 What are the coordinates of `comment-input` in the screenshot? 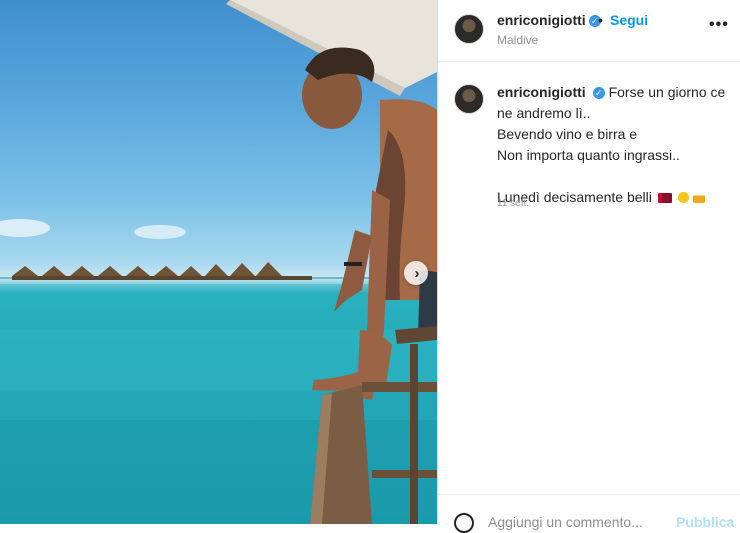 It's located at (573, 522).